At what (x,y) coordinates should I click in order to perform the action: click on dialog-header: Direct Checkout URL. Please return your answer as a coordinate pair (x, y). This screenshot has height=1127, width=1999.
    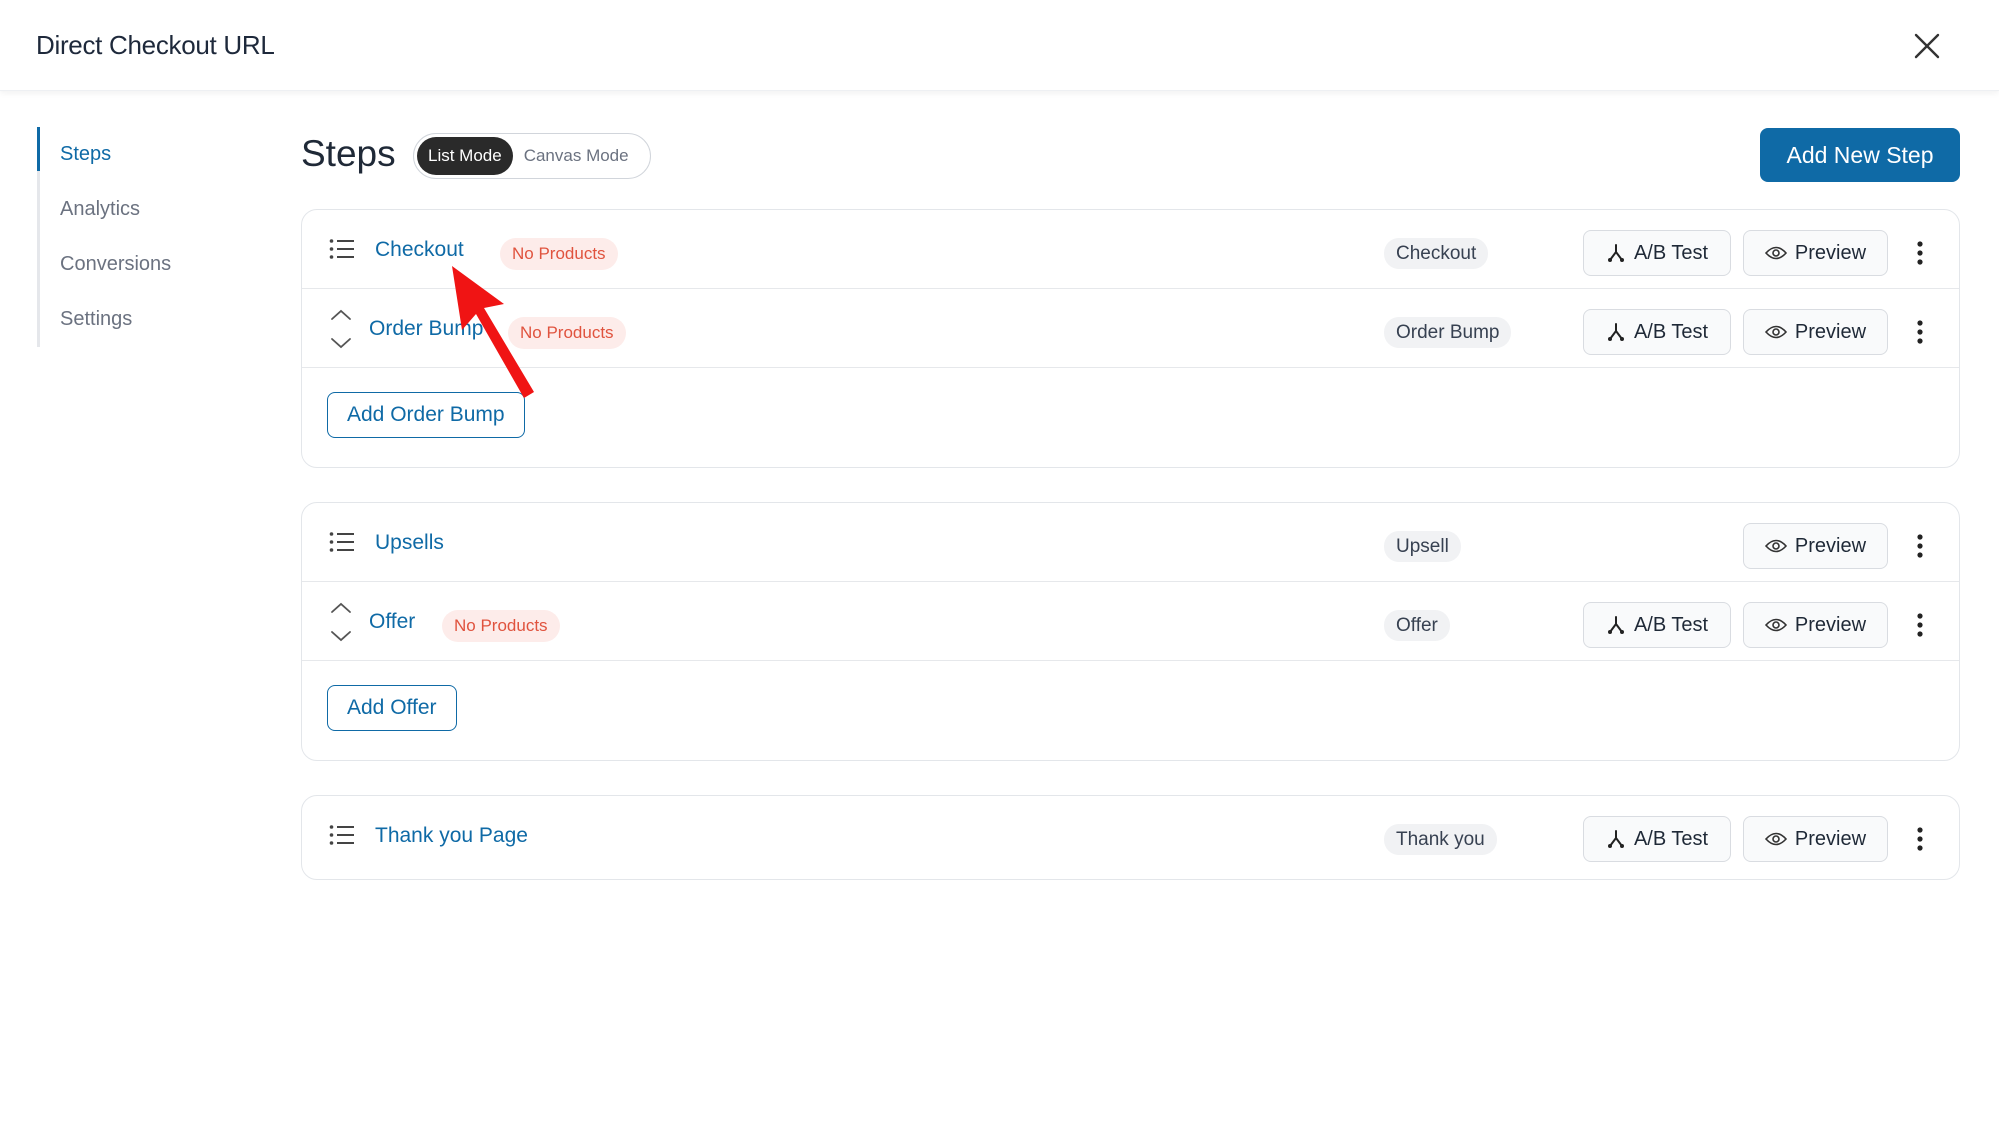
    Looking at the image, I should click on (999, 45).